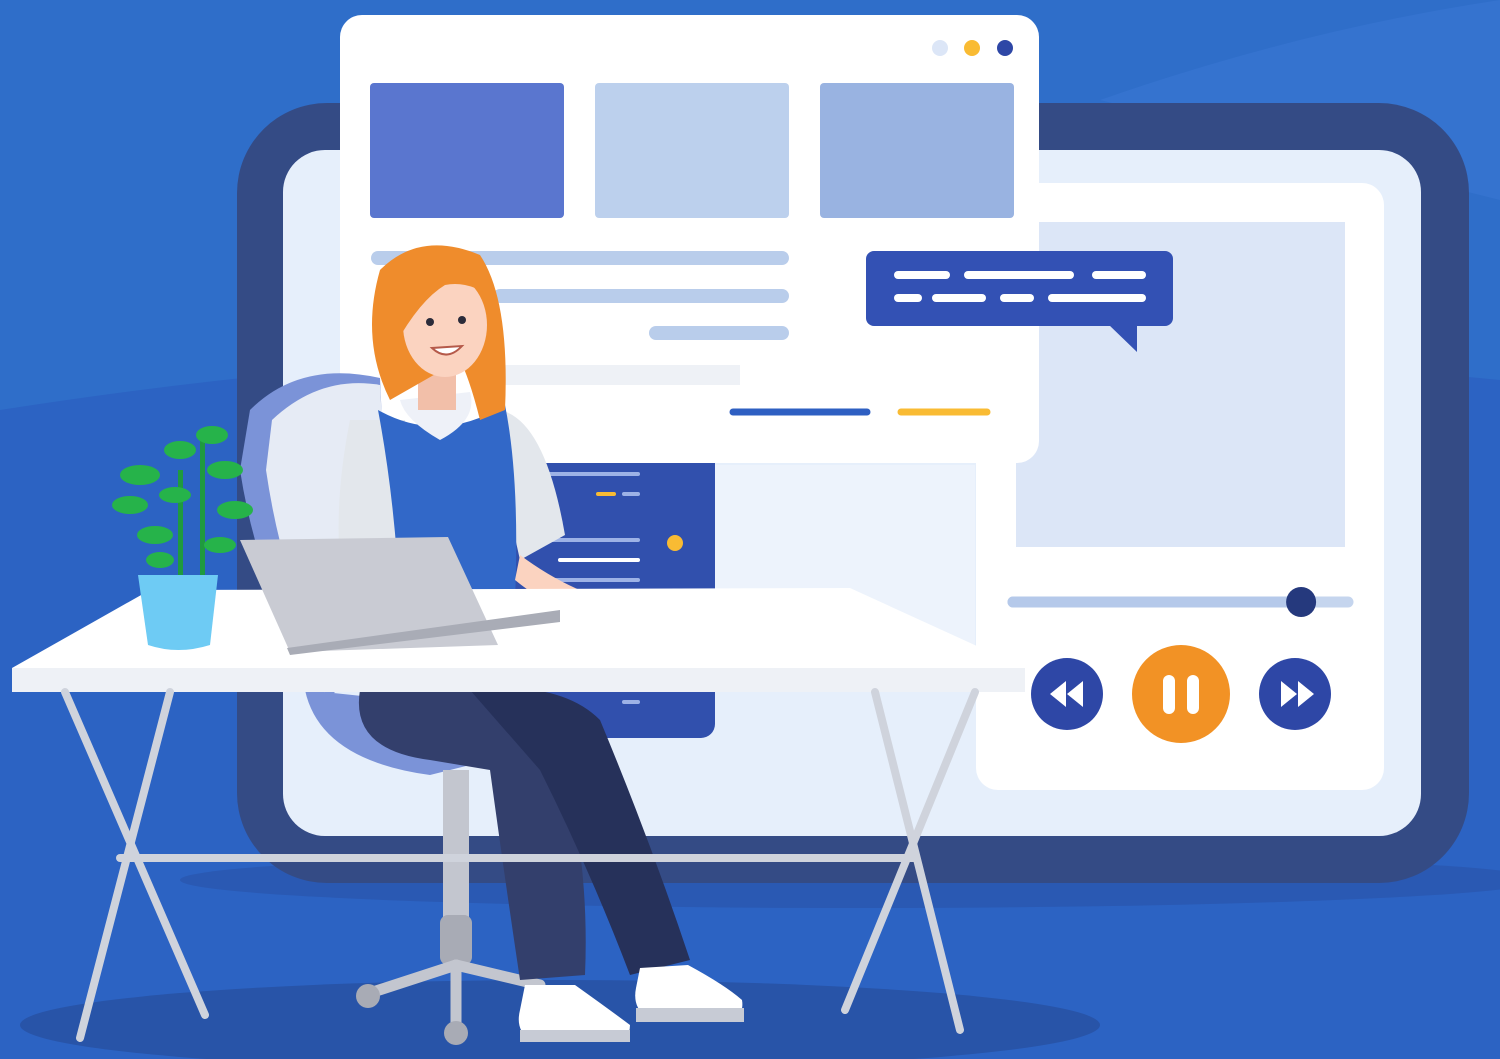 This screenshot has width=1500, height=1059. I want to click on fade-bar, so click(620, 375).